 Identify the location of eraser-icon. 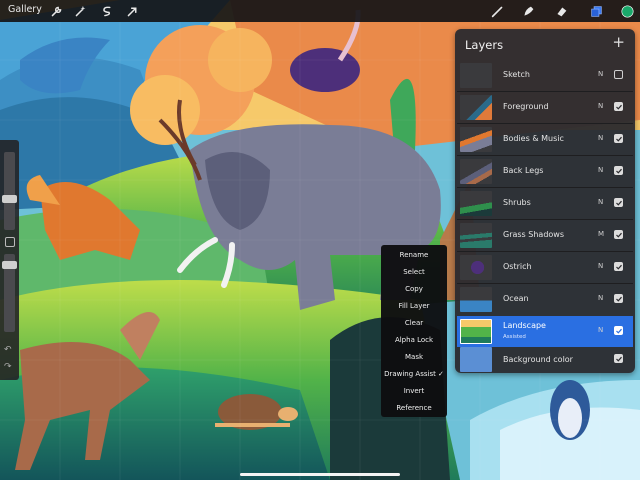
(561, 11).